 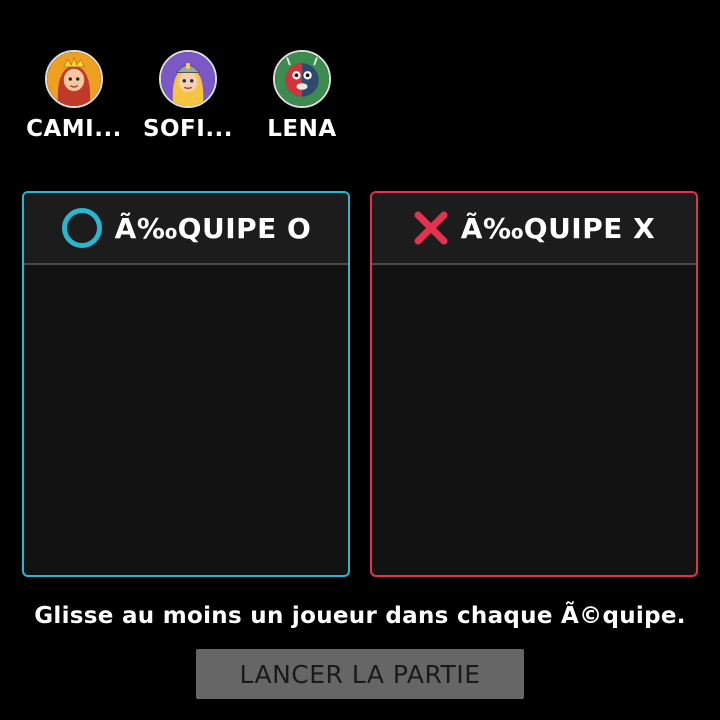 What do you see at coordinates (360, 674) in the screenshot?
I see `start-game-button: LANCER LA PARTIE` at bounding box center [360, 674].